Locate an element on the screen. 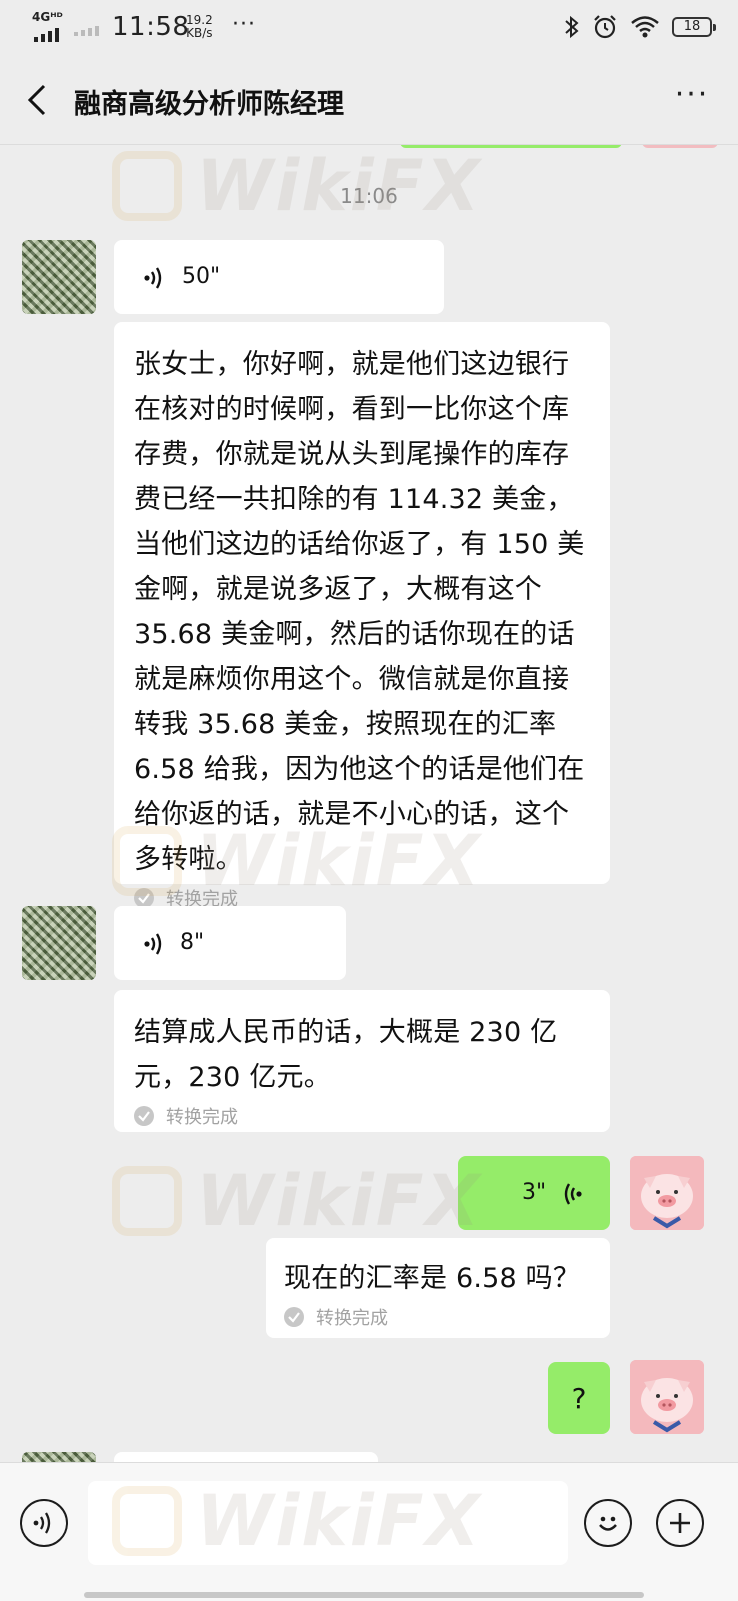 The height and width of the screenshot is (1601, 738). voice-duration: 50" is located at coordinates (201, 276).